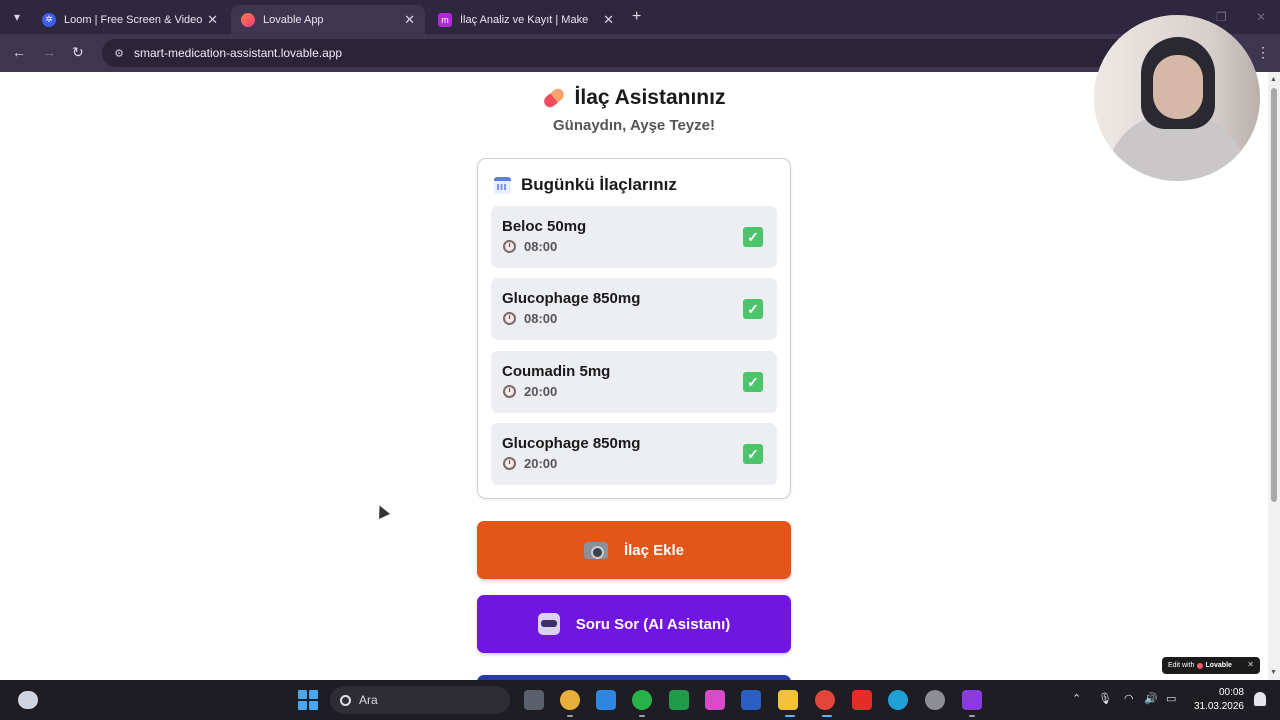 The image size is (1280, 720). Describe the element at coordinates (382, 511) in the screenshot. I see `mouse-cursor-icon` at that location.